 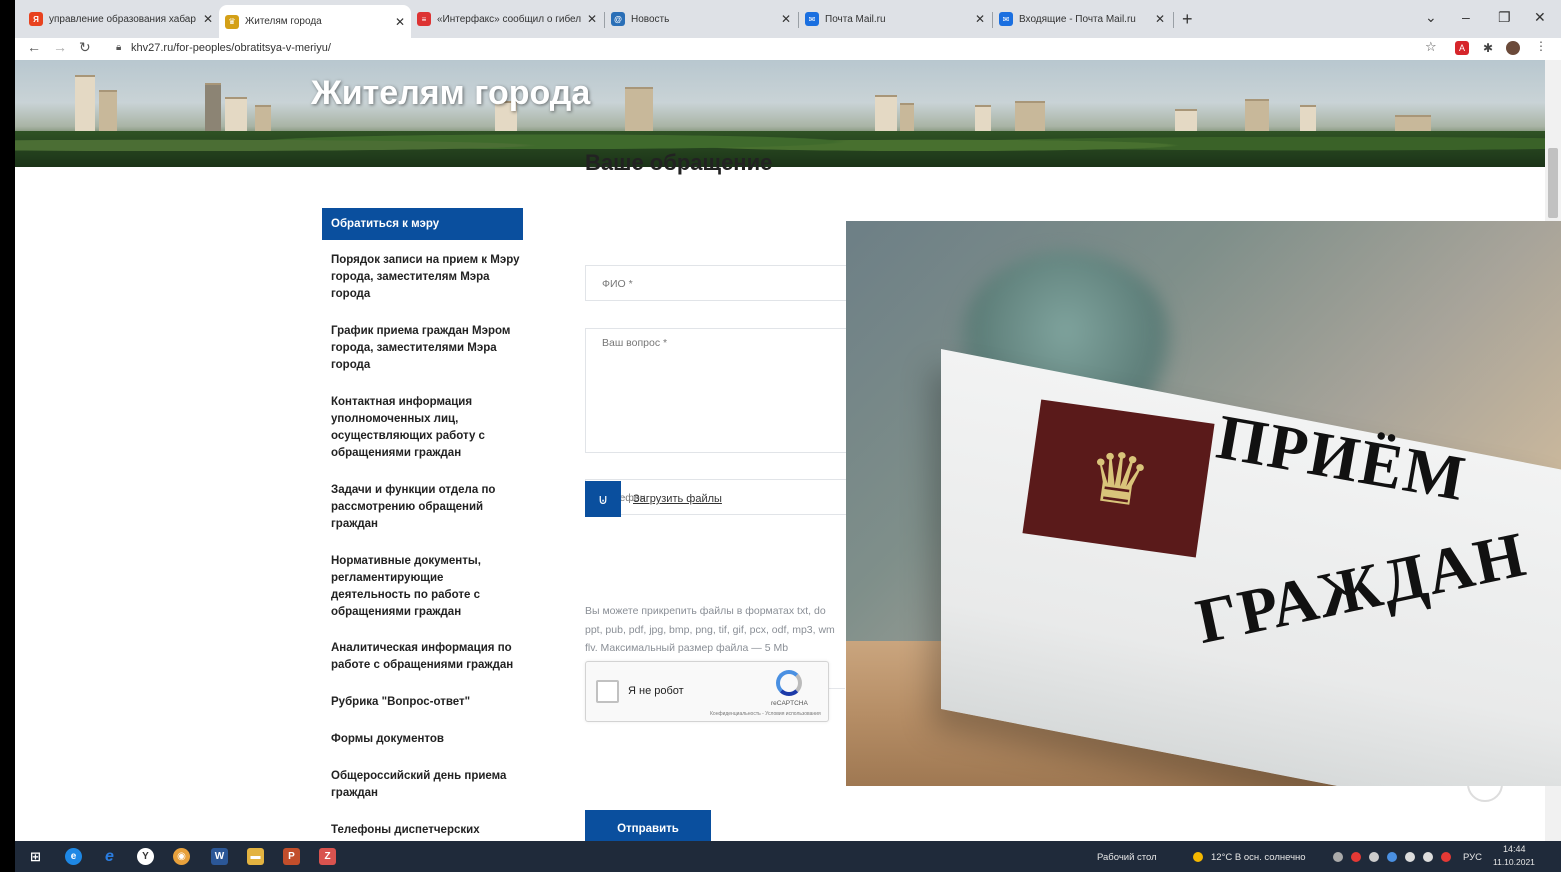 I want to click on recaptcha-brand: reCAPTCHA, so click(x=789, y=703).